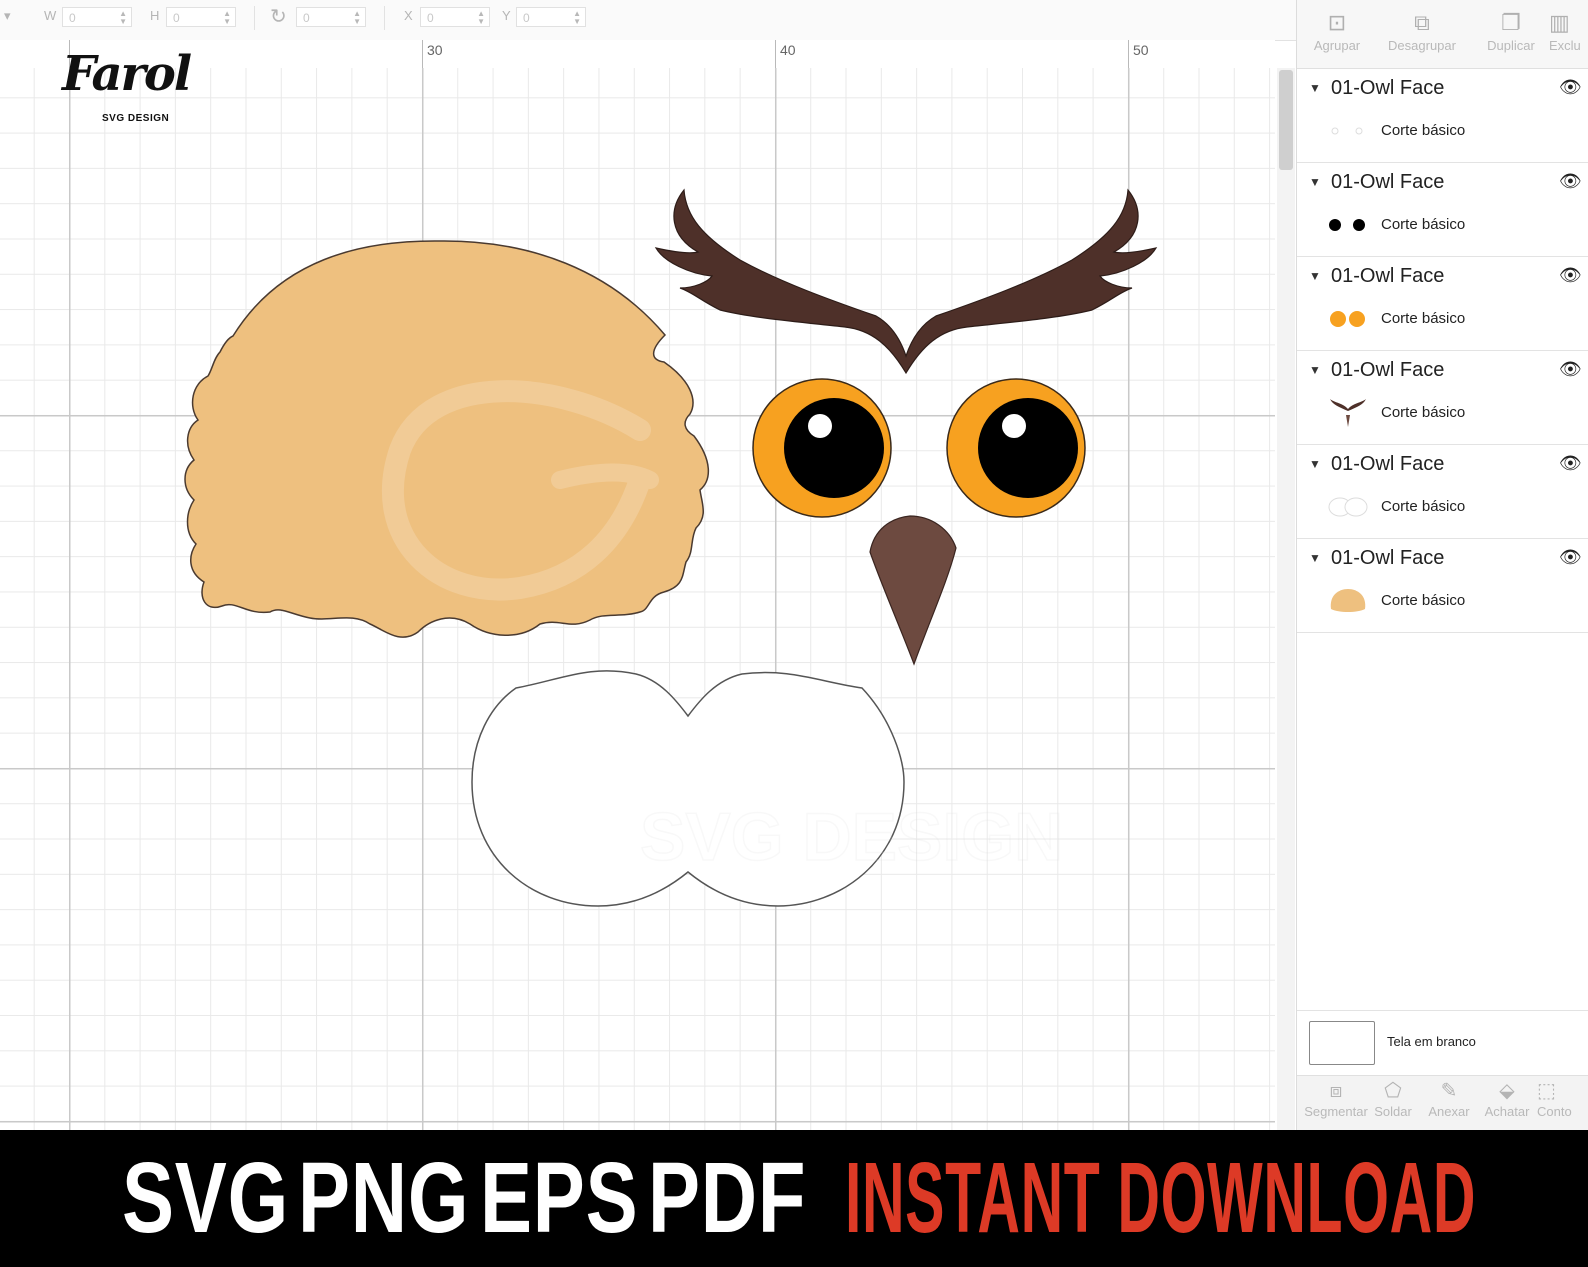 This screenshot has height=1267, width=1588. Describe the element at coordinates (408, 15) in the screenshot. I see `x-label: X` at that location.